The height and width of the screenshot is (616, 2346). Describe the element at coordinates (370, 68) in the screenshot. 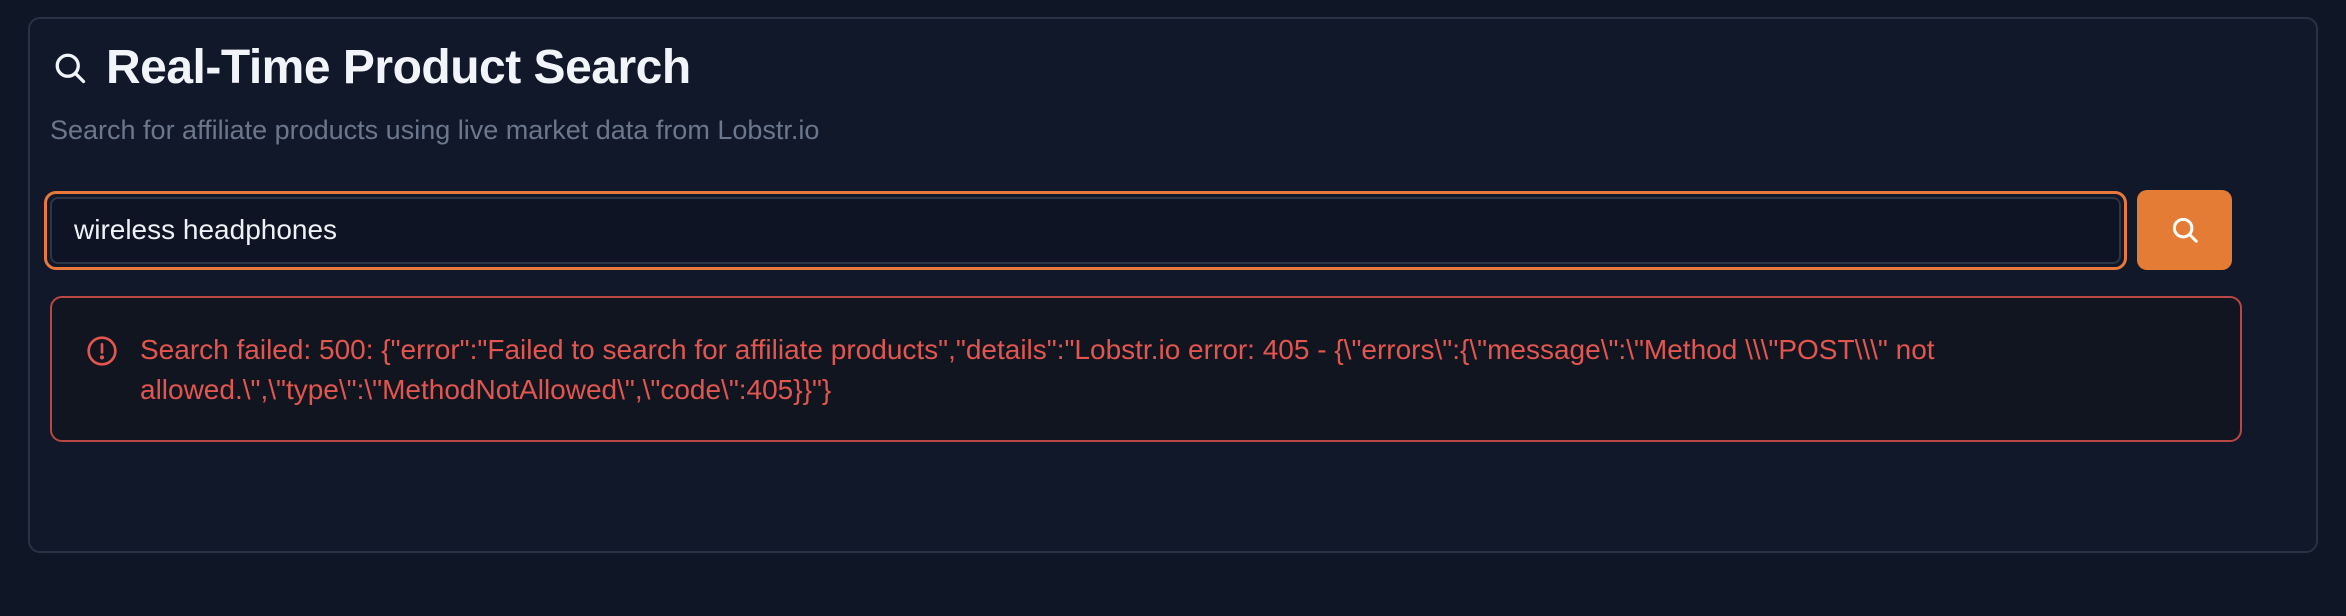

I see `page-header: Real-Time Product Search` at that location.